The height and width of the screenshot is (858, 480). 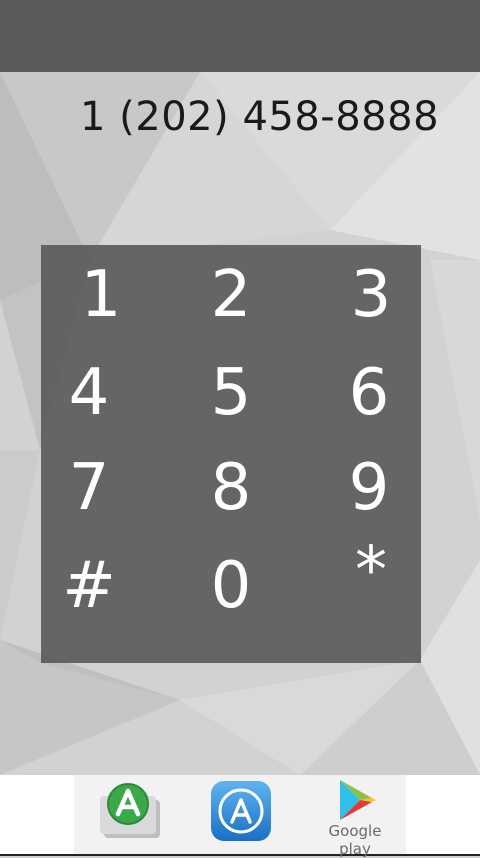 What do you see at coordinates (89, 393) in the screenshot?
I see `key-4: 4` at bounding box center [89, 393].